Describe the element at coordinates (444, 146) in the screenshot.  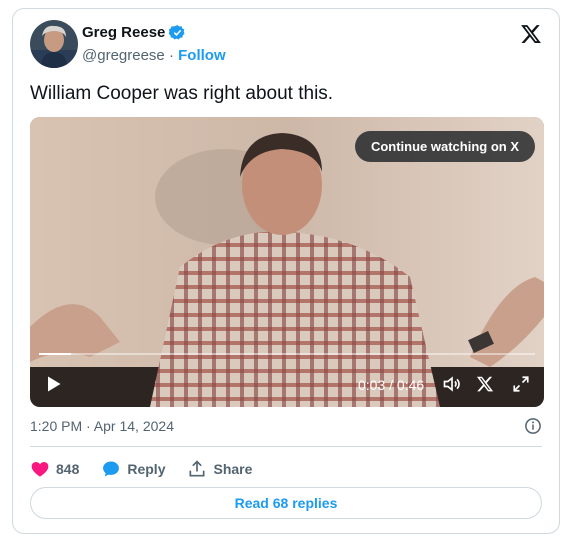
I see `continue-watching-button: Continue watching on X` at that location.